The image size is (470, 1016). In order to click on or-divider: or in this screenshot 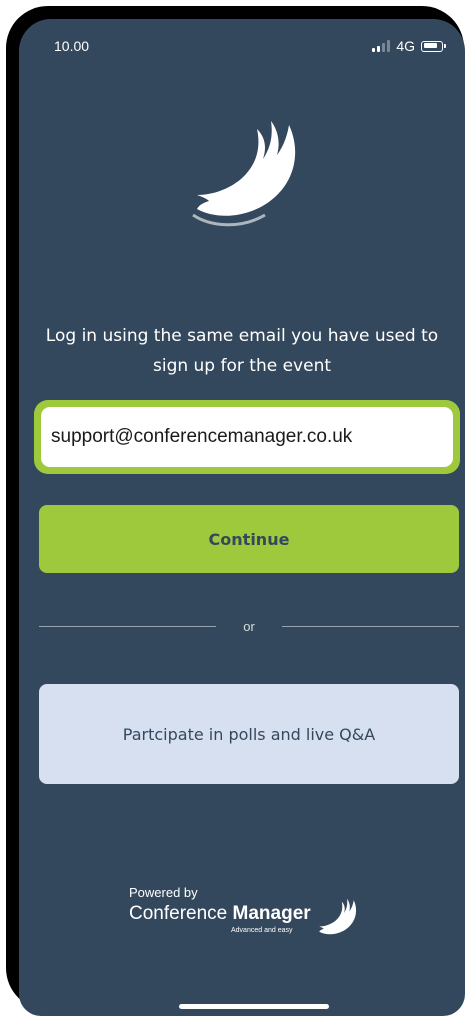, I will do `click(249, 627)`.